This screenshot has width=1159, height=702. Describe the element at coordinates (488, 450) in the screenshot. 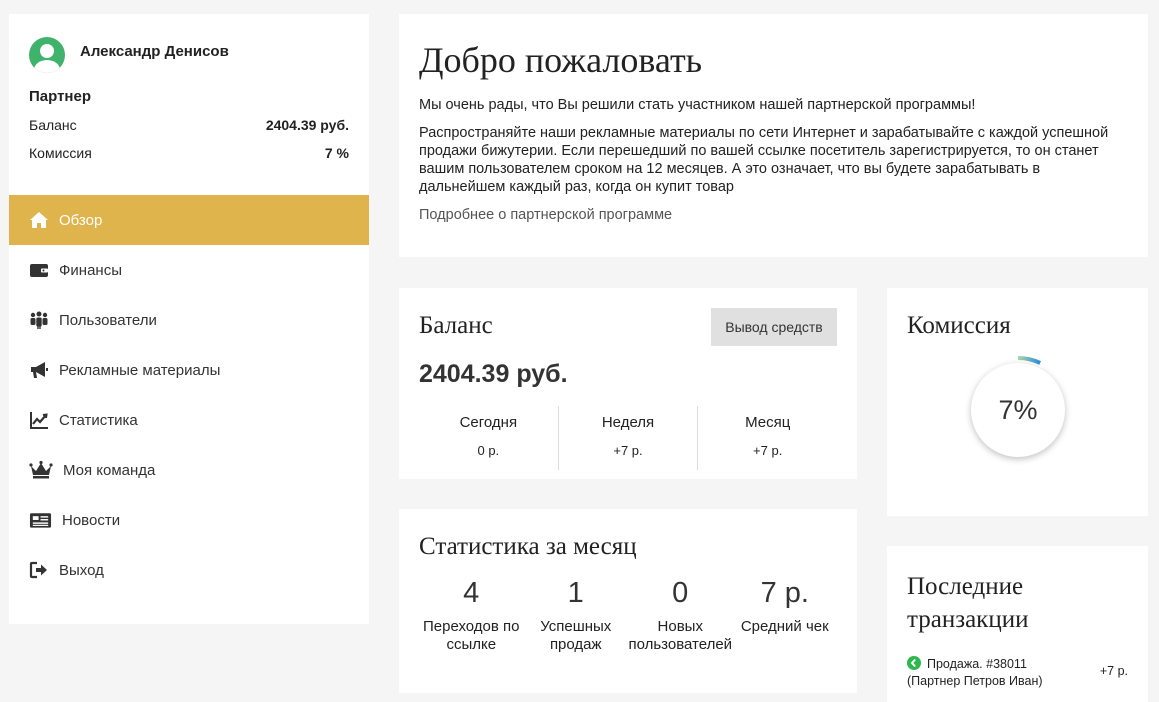

I see `period-value: 0 р.` at that location.